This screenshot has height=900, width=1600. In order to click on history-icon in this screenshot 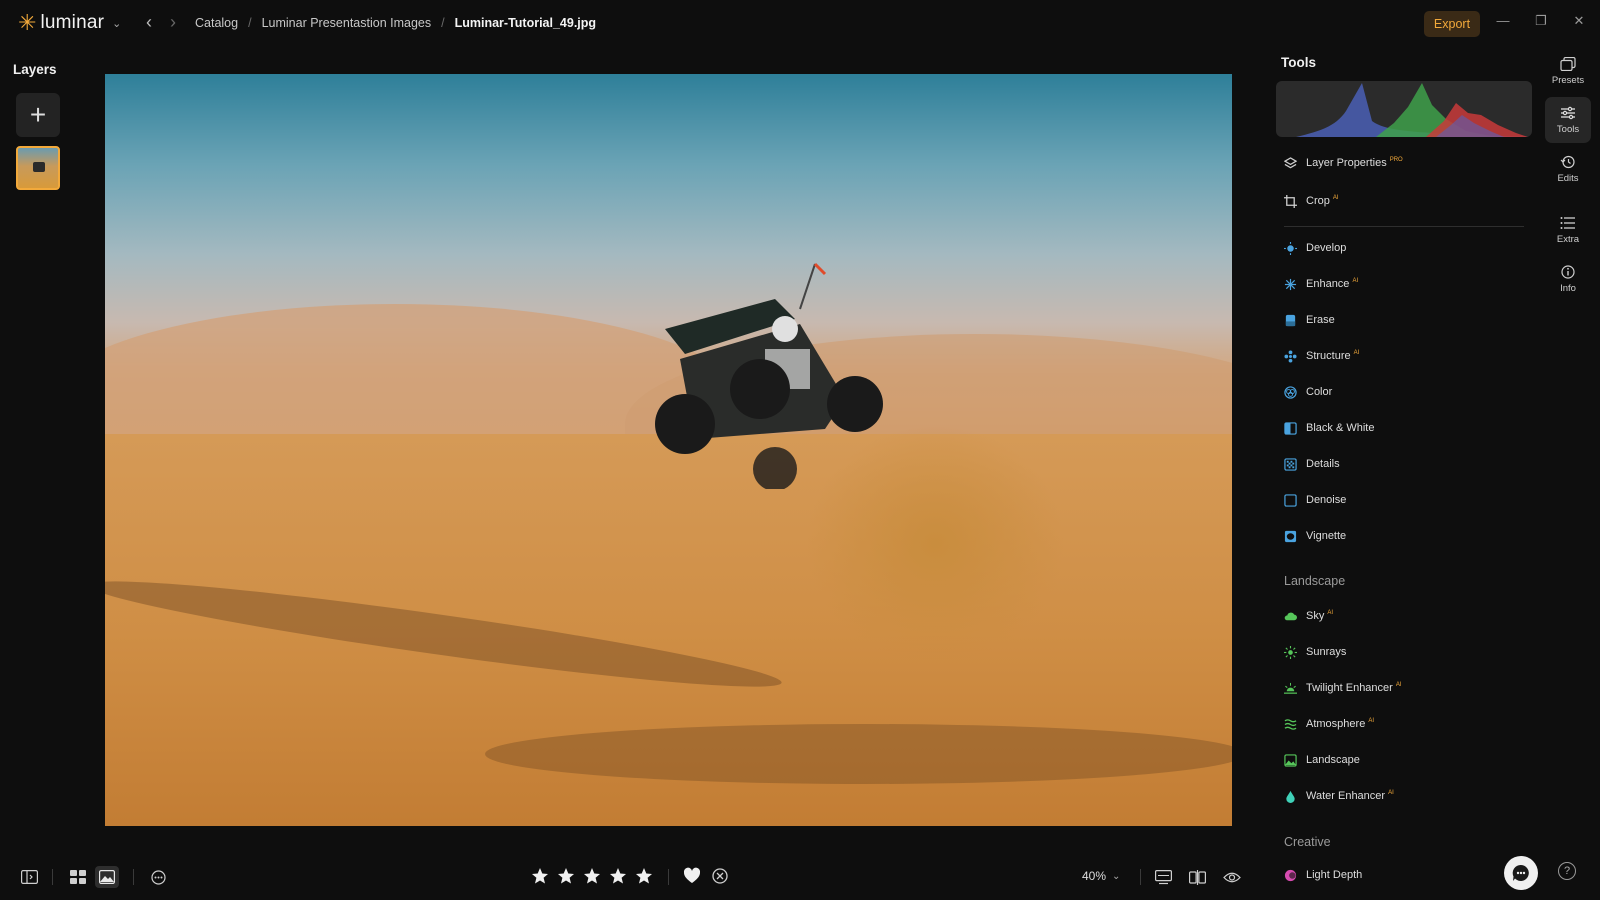, I will do `click(1567, 161)`.